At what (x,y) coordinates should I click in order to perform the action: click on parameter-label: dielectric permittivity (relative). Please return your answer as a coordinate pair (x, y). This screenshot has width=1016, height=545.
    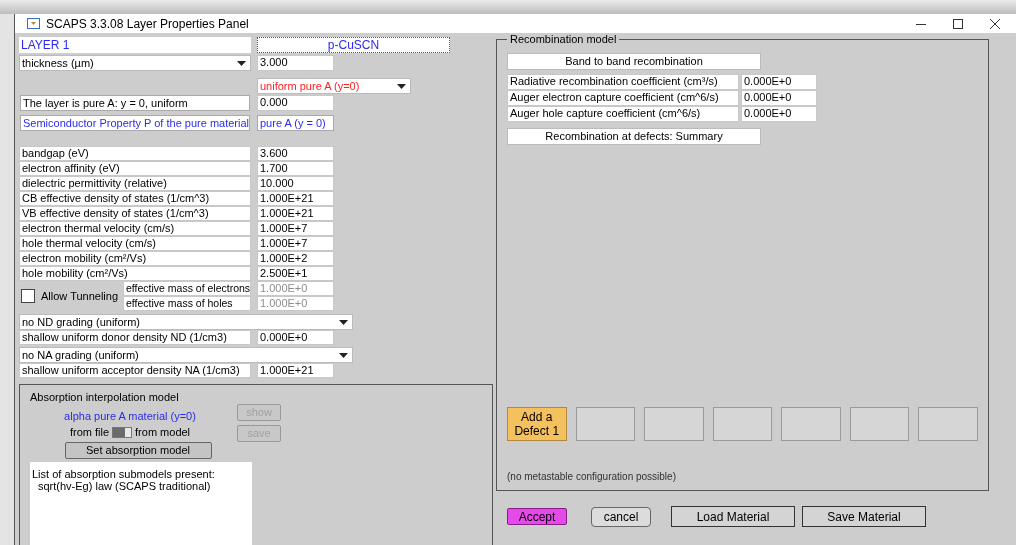
    Looking at the image, I should click on (135, 183).